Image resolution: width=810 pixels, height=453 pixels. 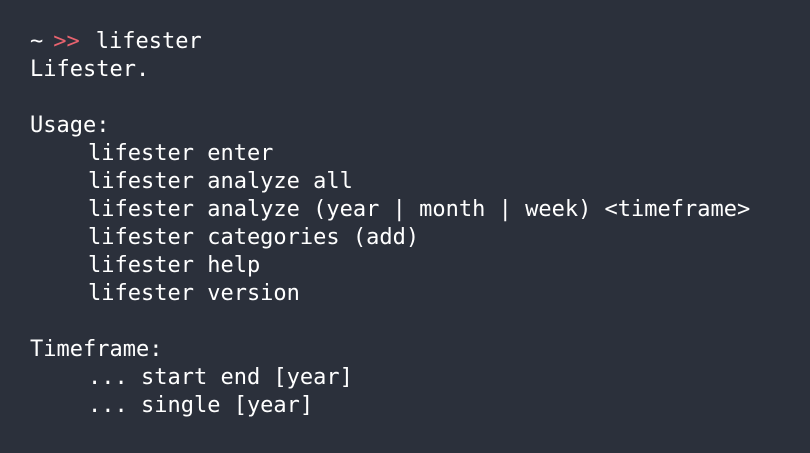 I want to click on prompt-command: lifester, so click(x=148, y=41).